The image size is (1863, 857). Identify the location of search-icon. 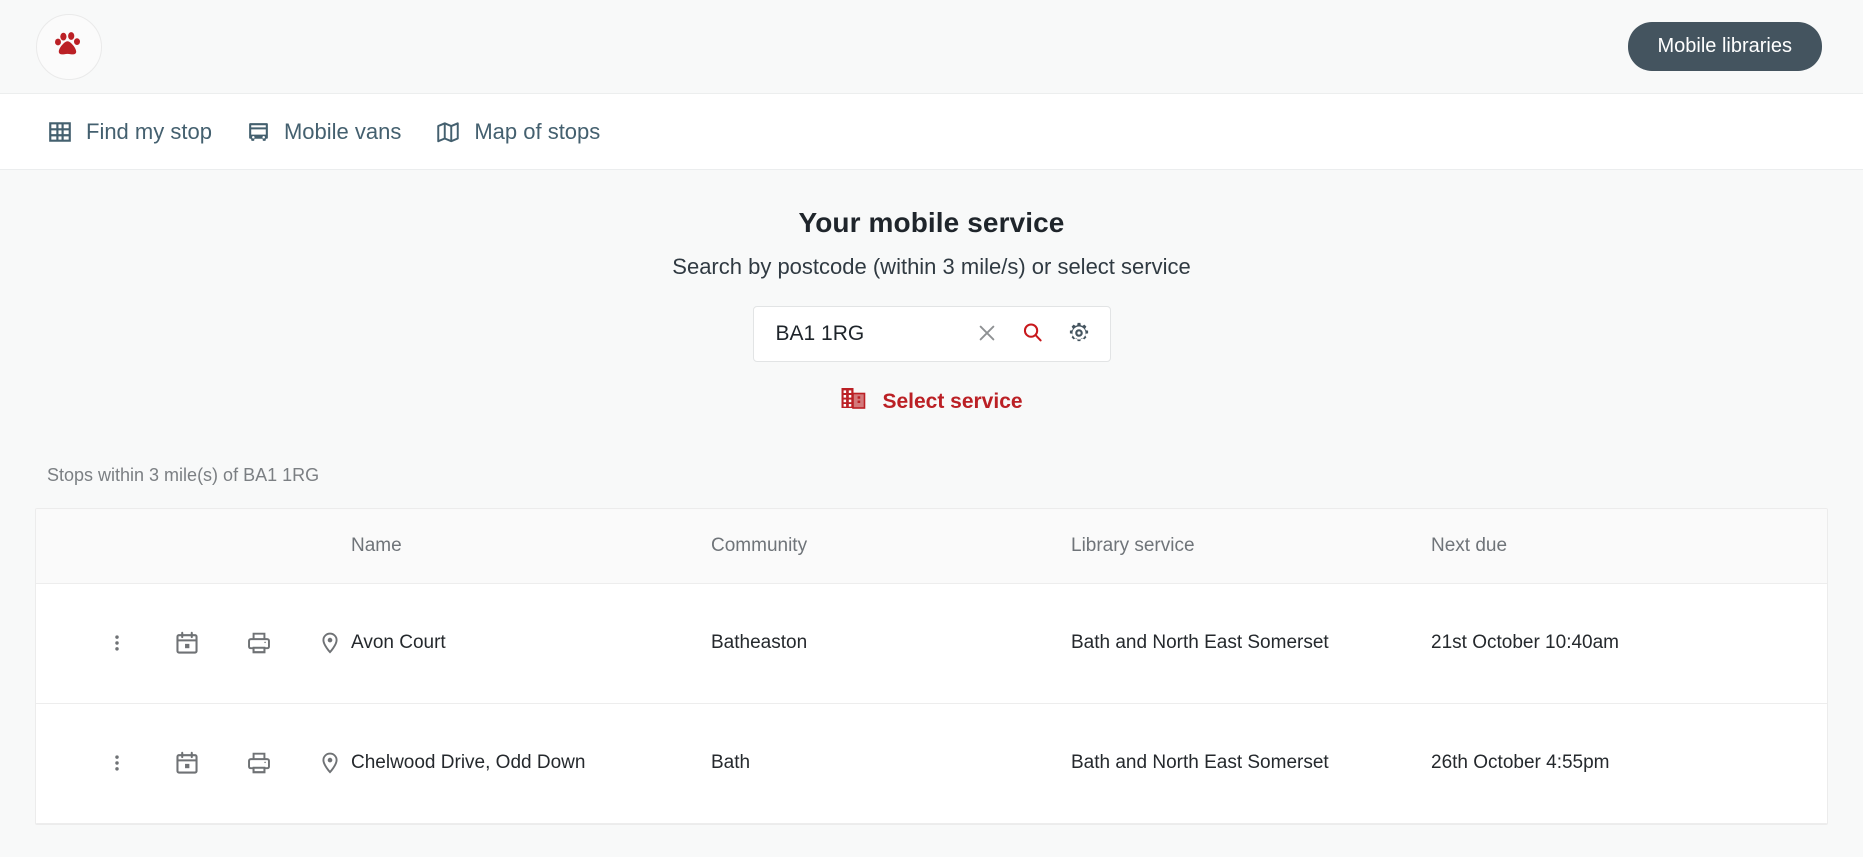
(1032, 334).